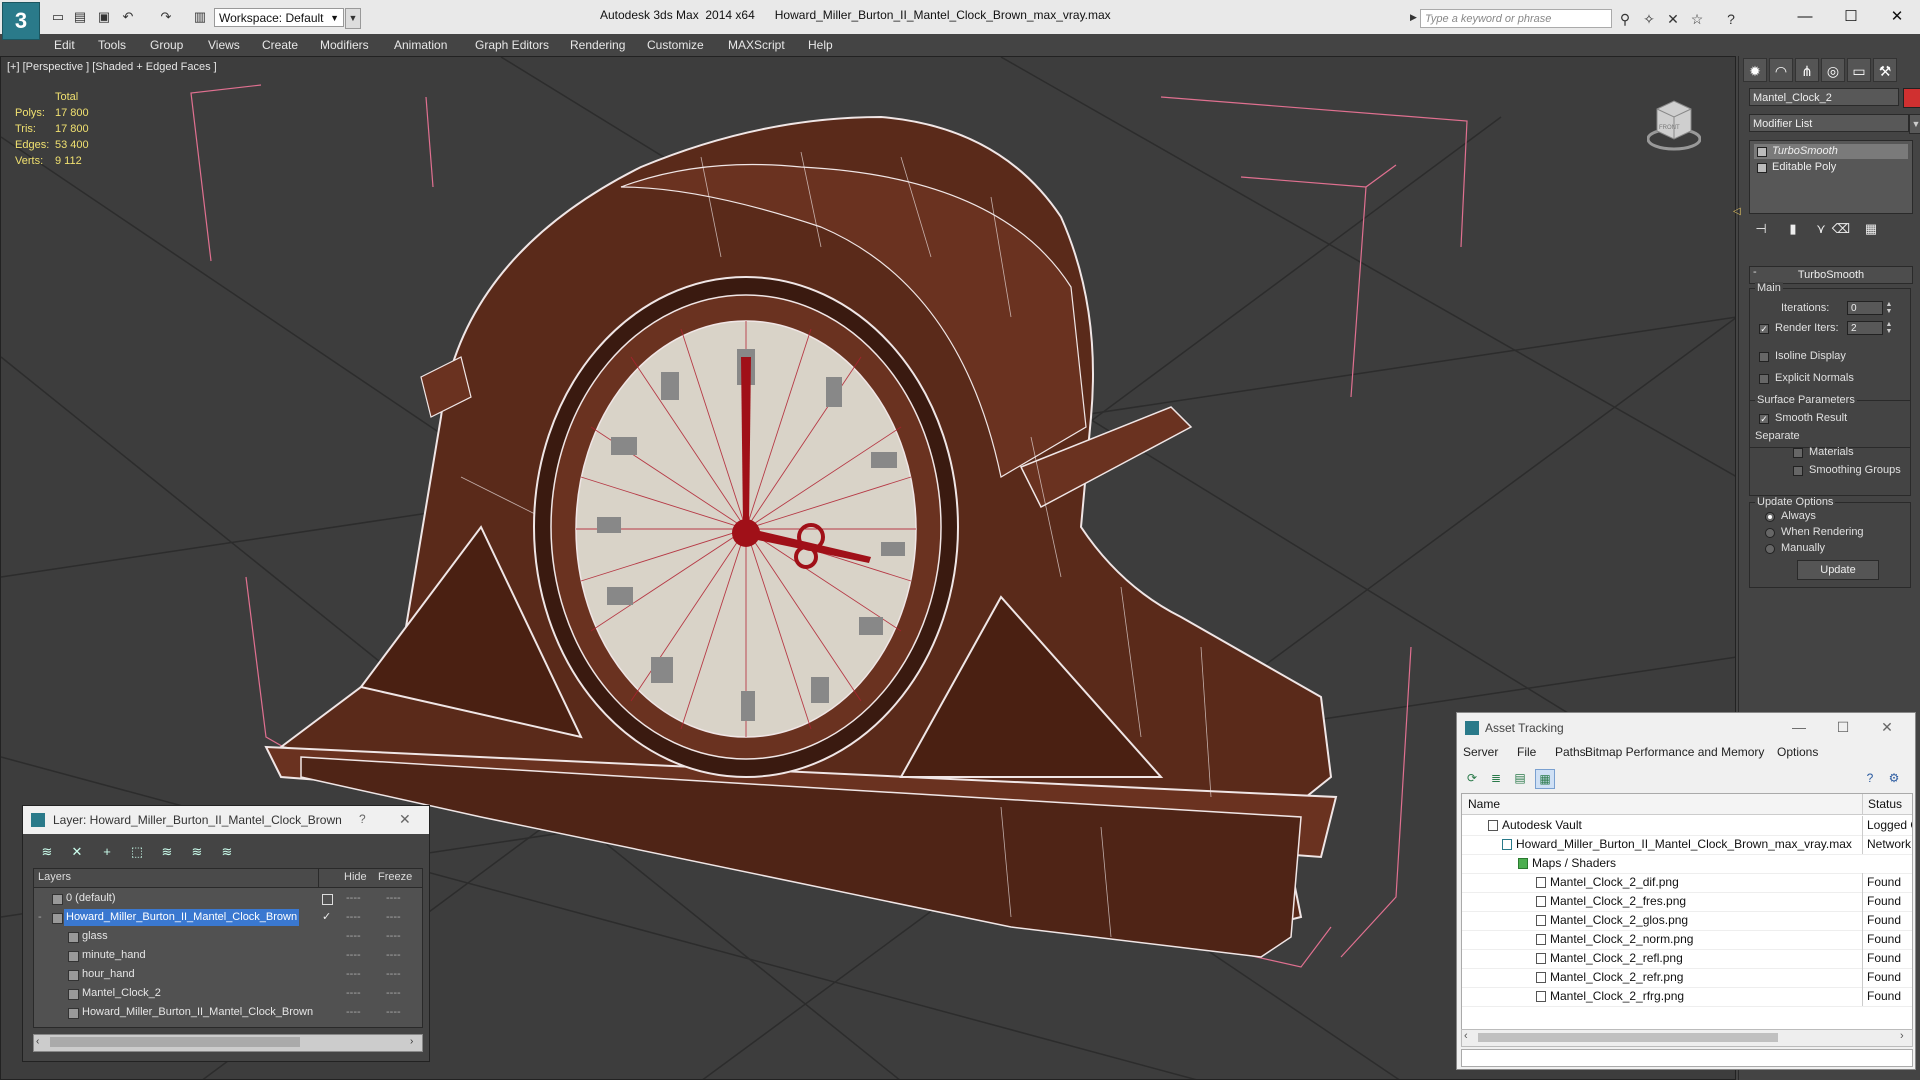  What do you see at coordinates (1807, 70) in the screenshot?
I see `hierarchy-tab-icon: ⋔` at bounding box center [1807, 70].